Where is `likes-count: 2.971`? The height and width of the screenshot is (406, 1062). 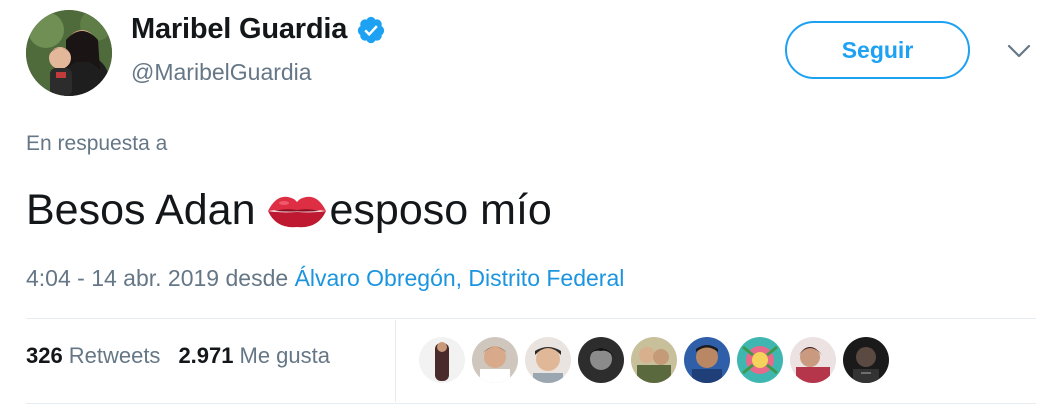
likes-count: 2.971 is located at coordinates (206, 355).